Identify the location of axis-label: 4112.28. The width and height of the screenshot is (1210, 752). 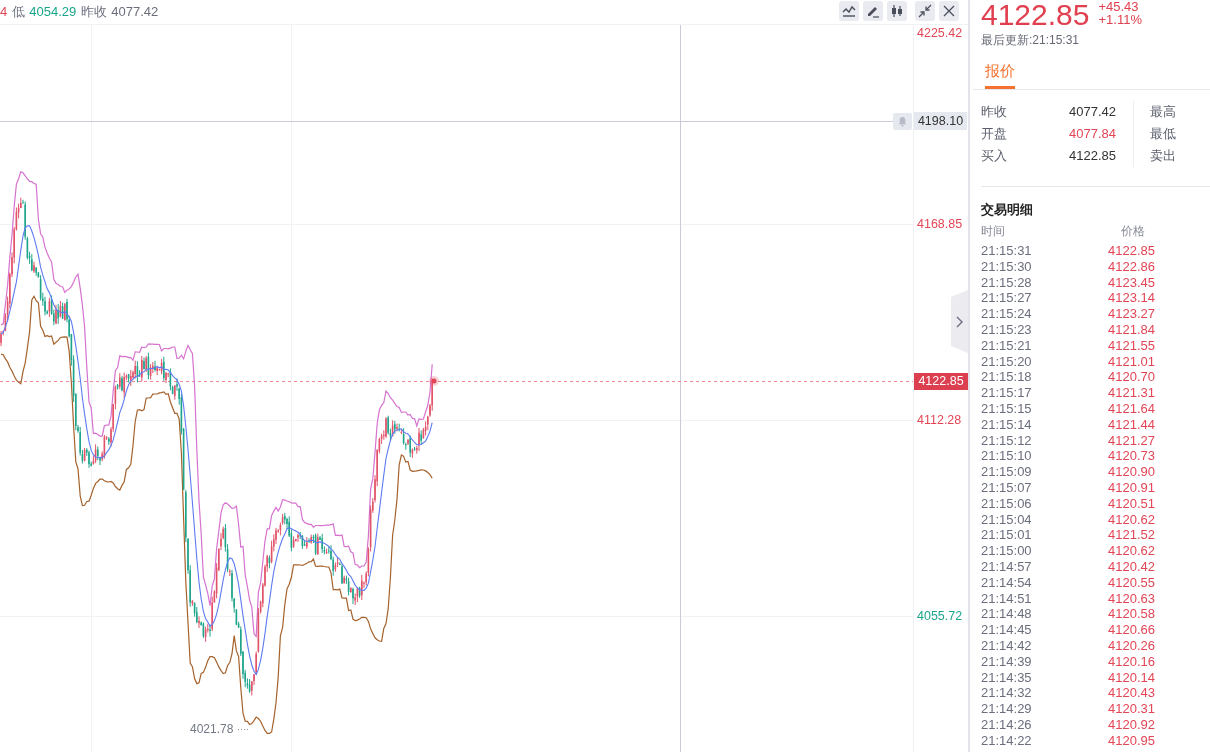
(939, 420).